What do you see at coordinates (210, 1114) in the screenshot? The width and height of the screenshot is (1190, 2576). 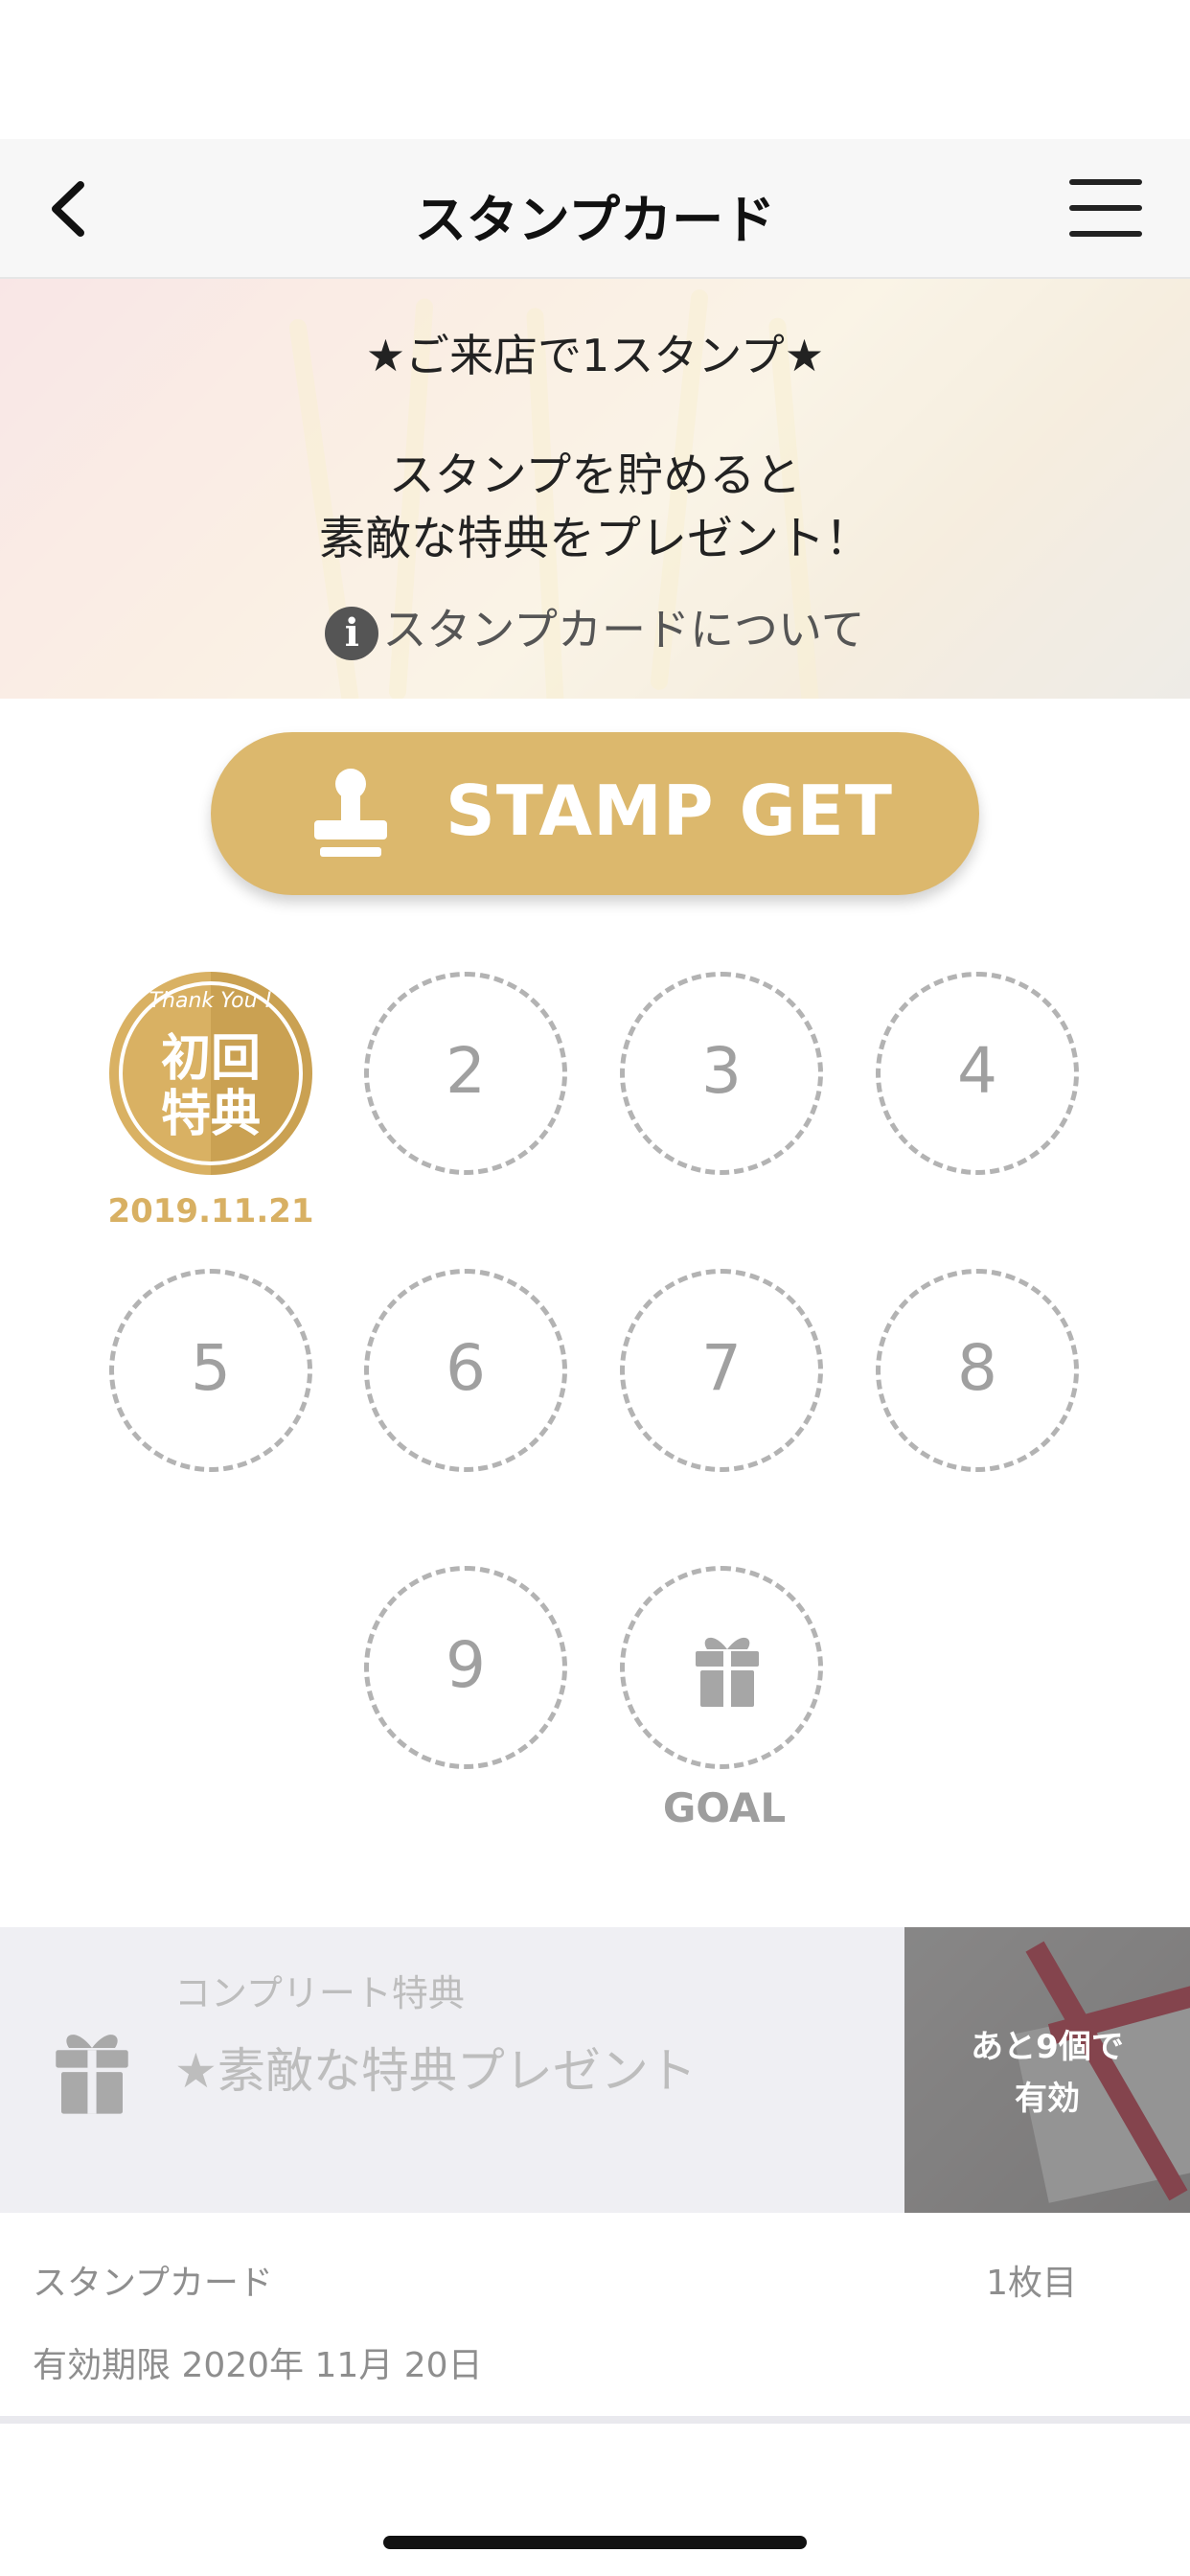 I see `stamp-first-benefit-line2: 特典` at bounding box center [210, 1114].